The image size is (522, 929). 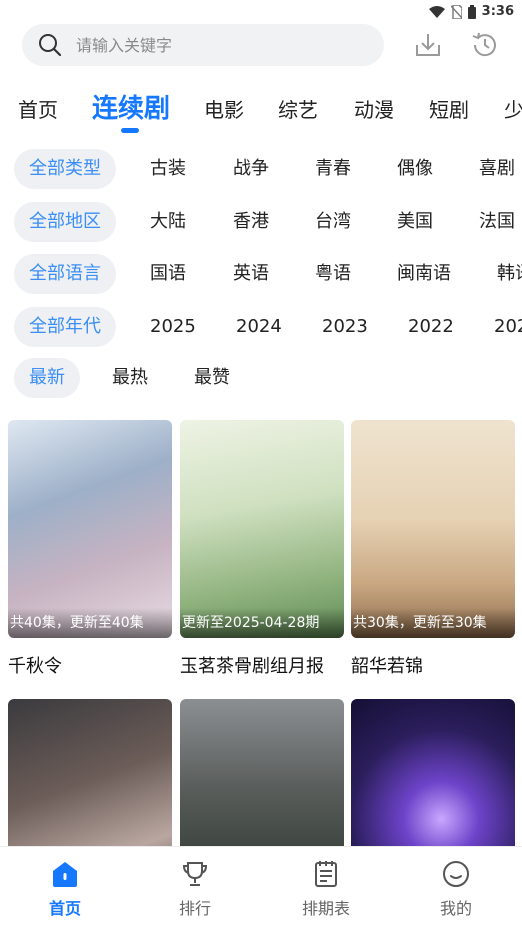 I want to click on filter-chip: 闽南语, so click(x=424, y=274).